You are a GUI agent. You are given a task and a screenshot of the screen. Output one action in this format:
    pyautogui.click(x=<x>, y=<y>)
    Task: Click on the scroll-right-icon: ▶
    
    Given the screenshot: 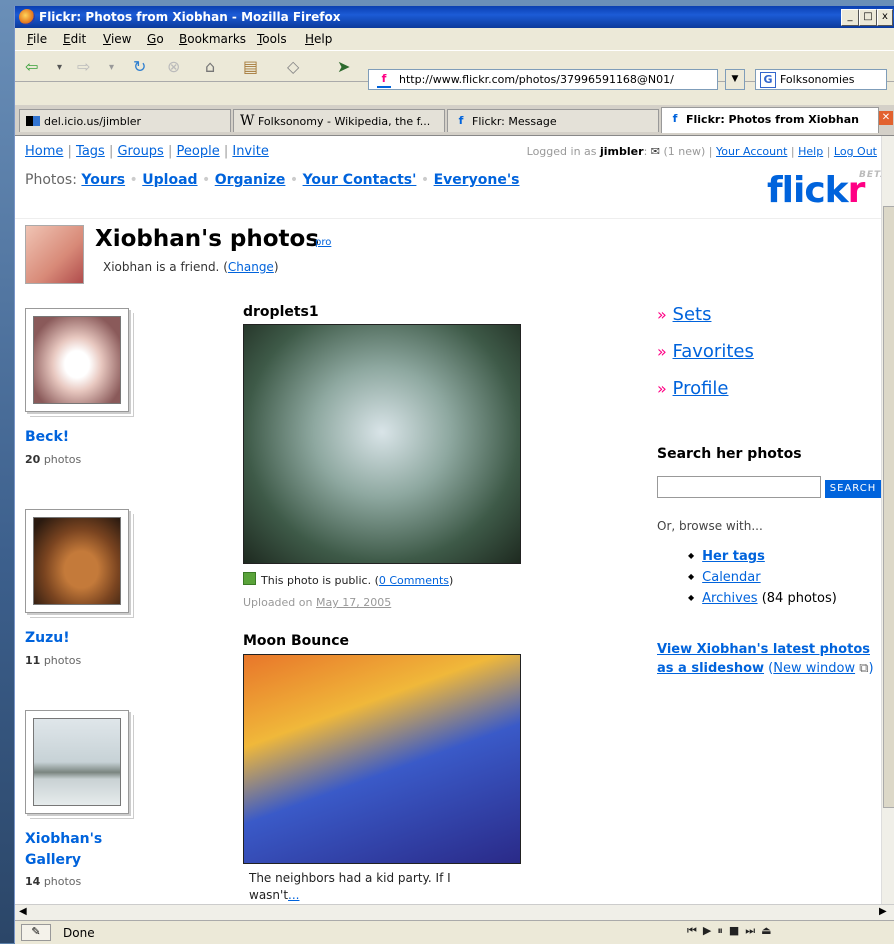 What is the action you would take?
    pyautogui.click(x=883, y=911)
    